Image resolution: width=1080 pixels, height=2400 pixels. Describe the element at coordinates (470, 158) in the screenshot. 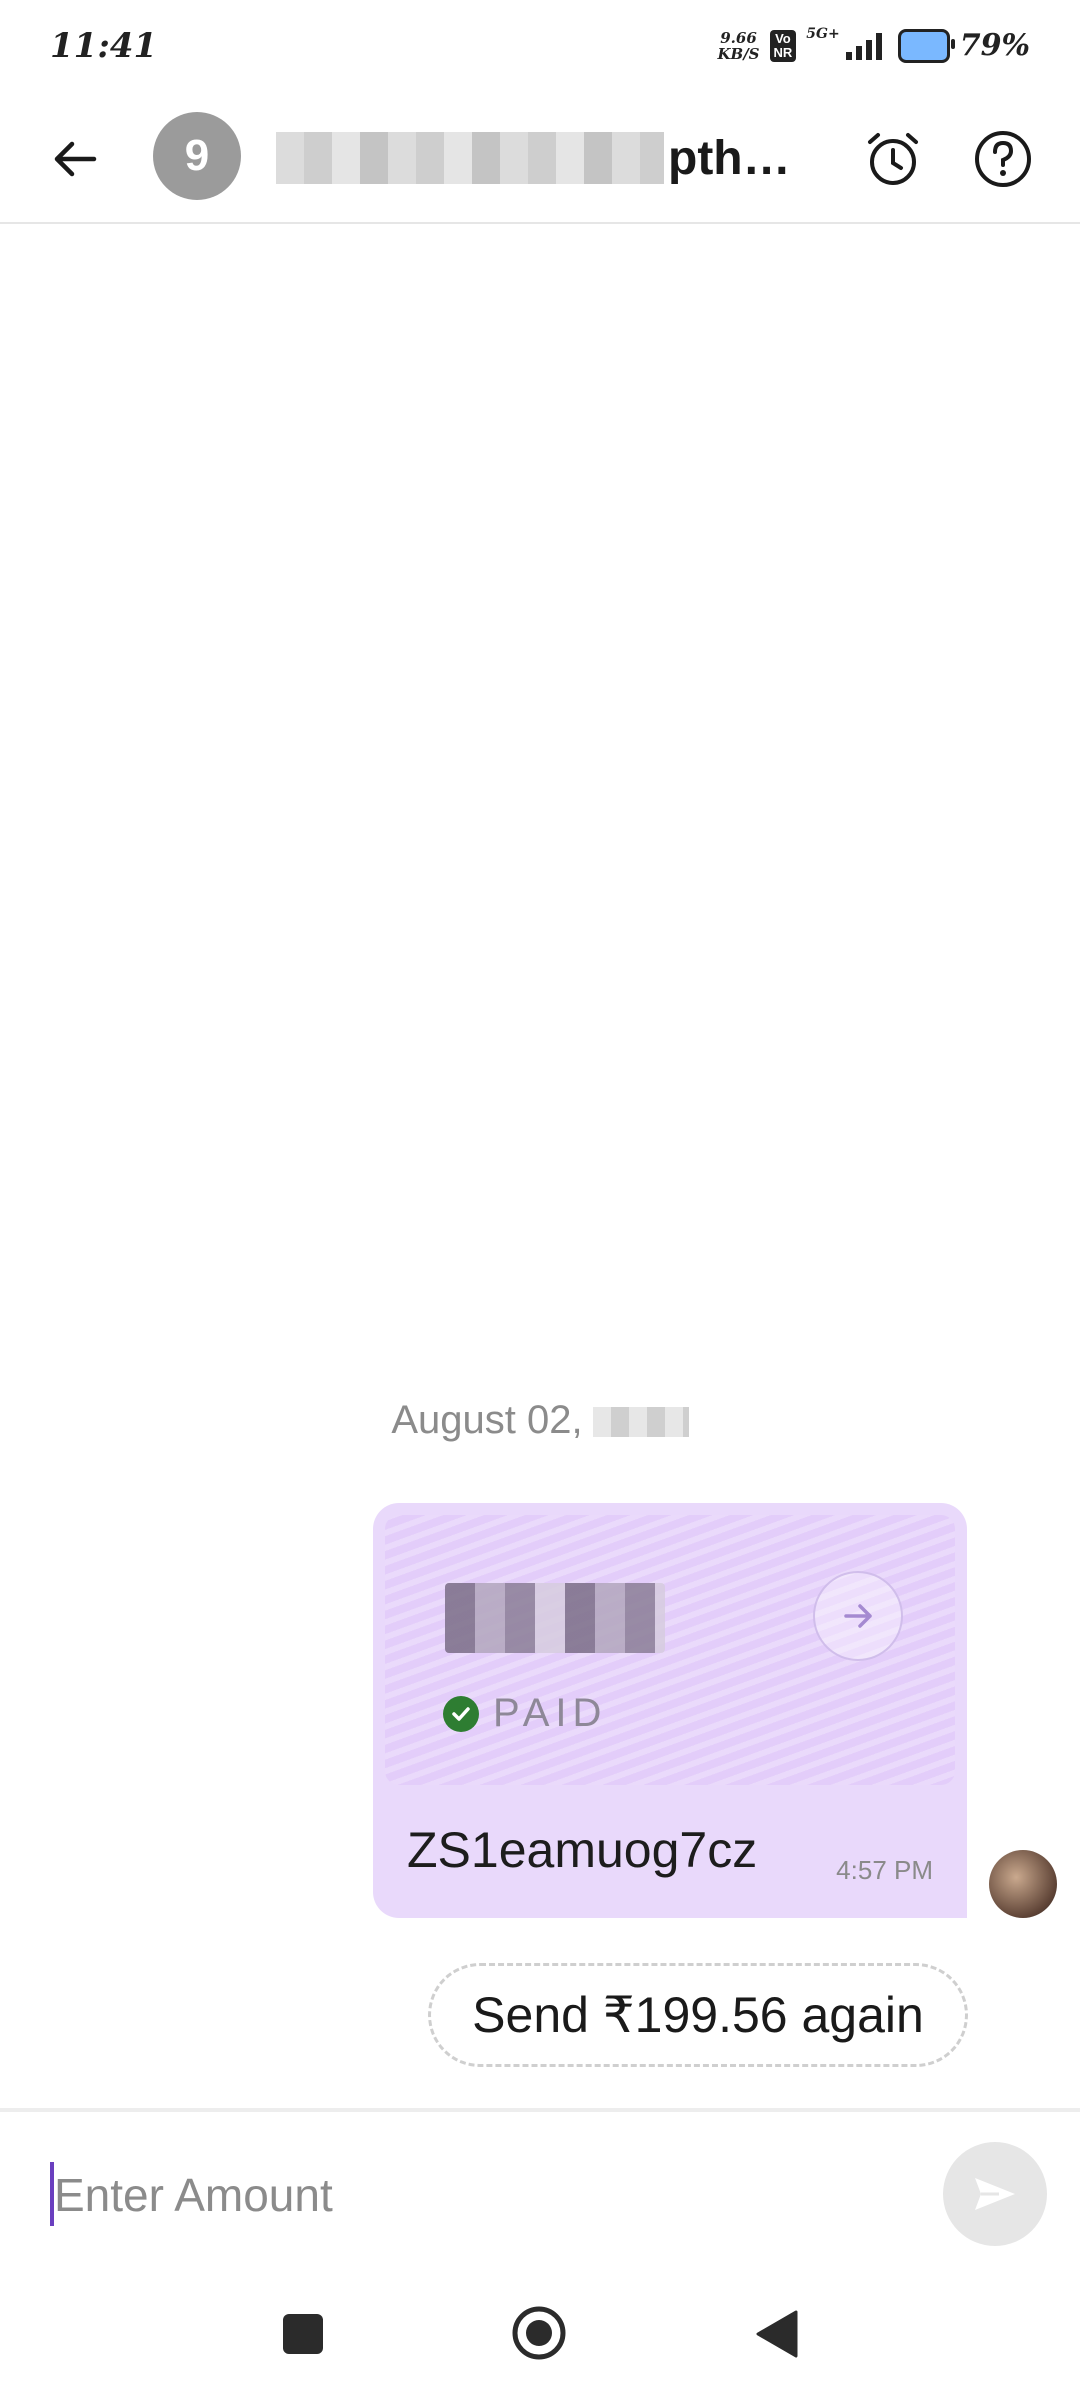

I see `redacted-name` at that location.